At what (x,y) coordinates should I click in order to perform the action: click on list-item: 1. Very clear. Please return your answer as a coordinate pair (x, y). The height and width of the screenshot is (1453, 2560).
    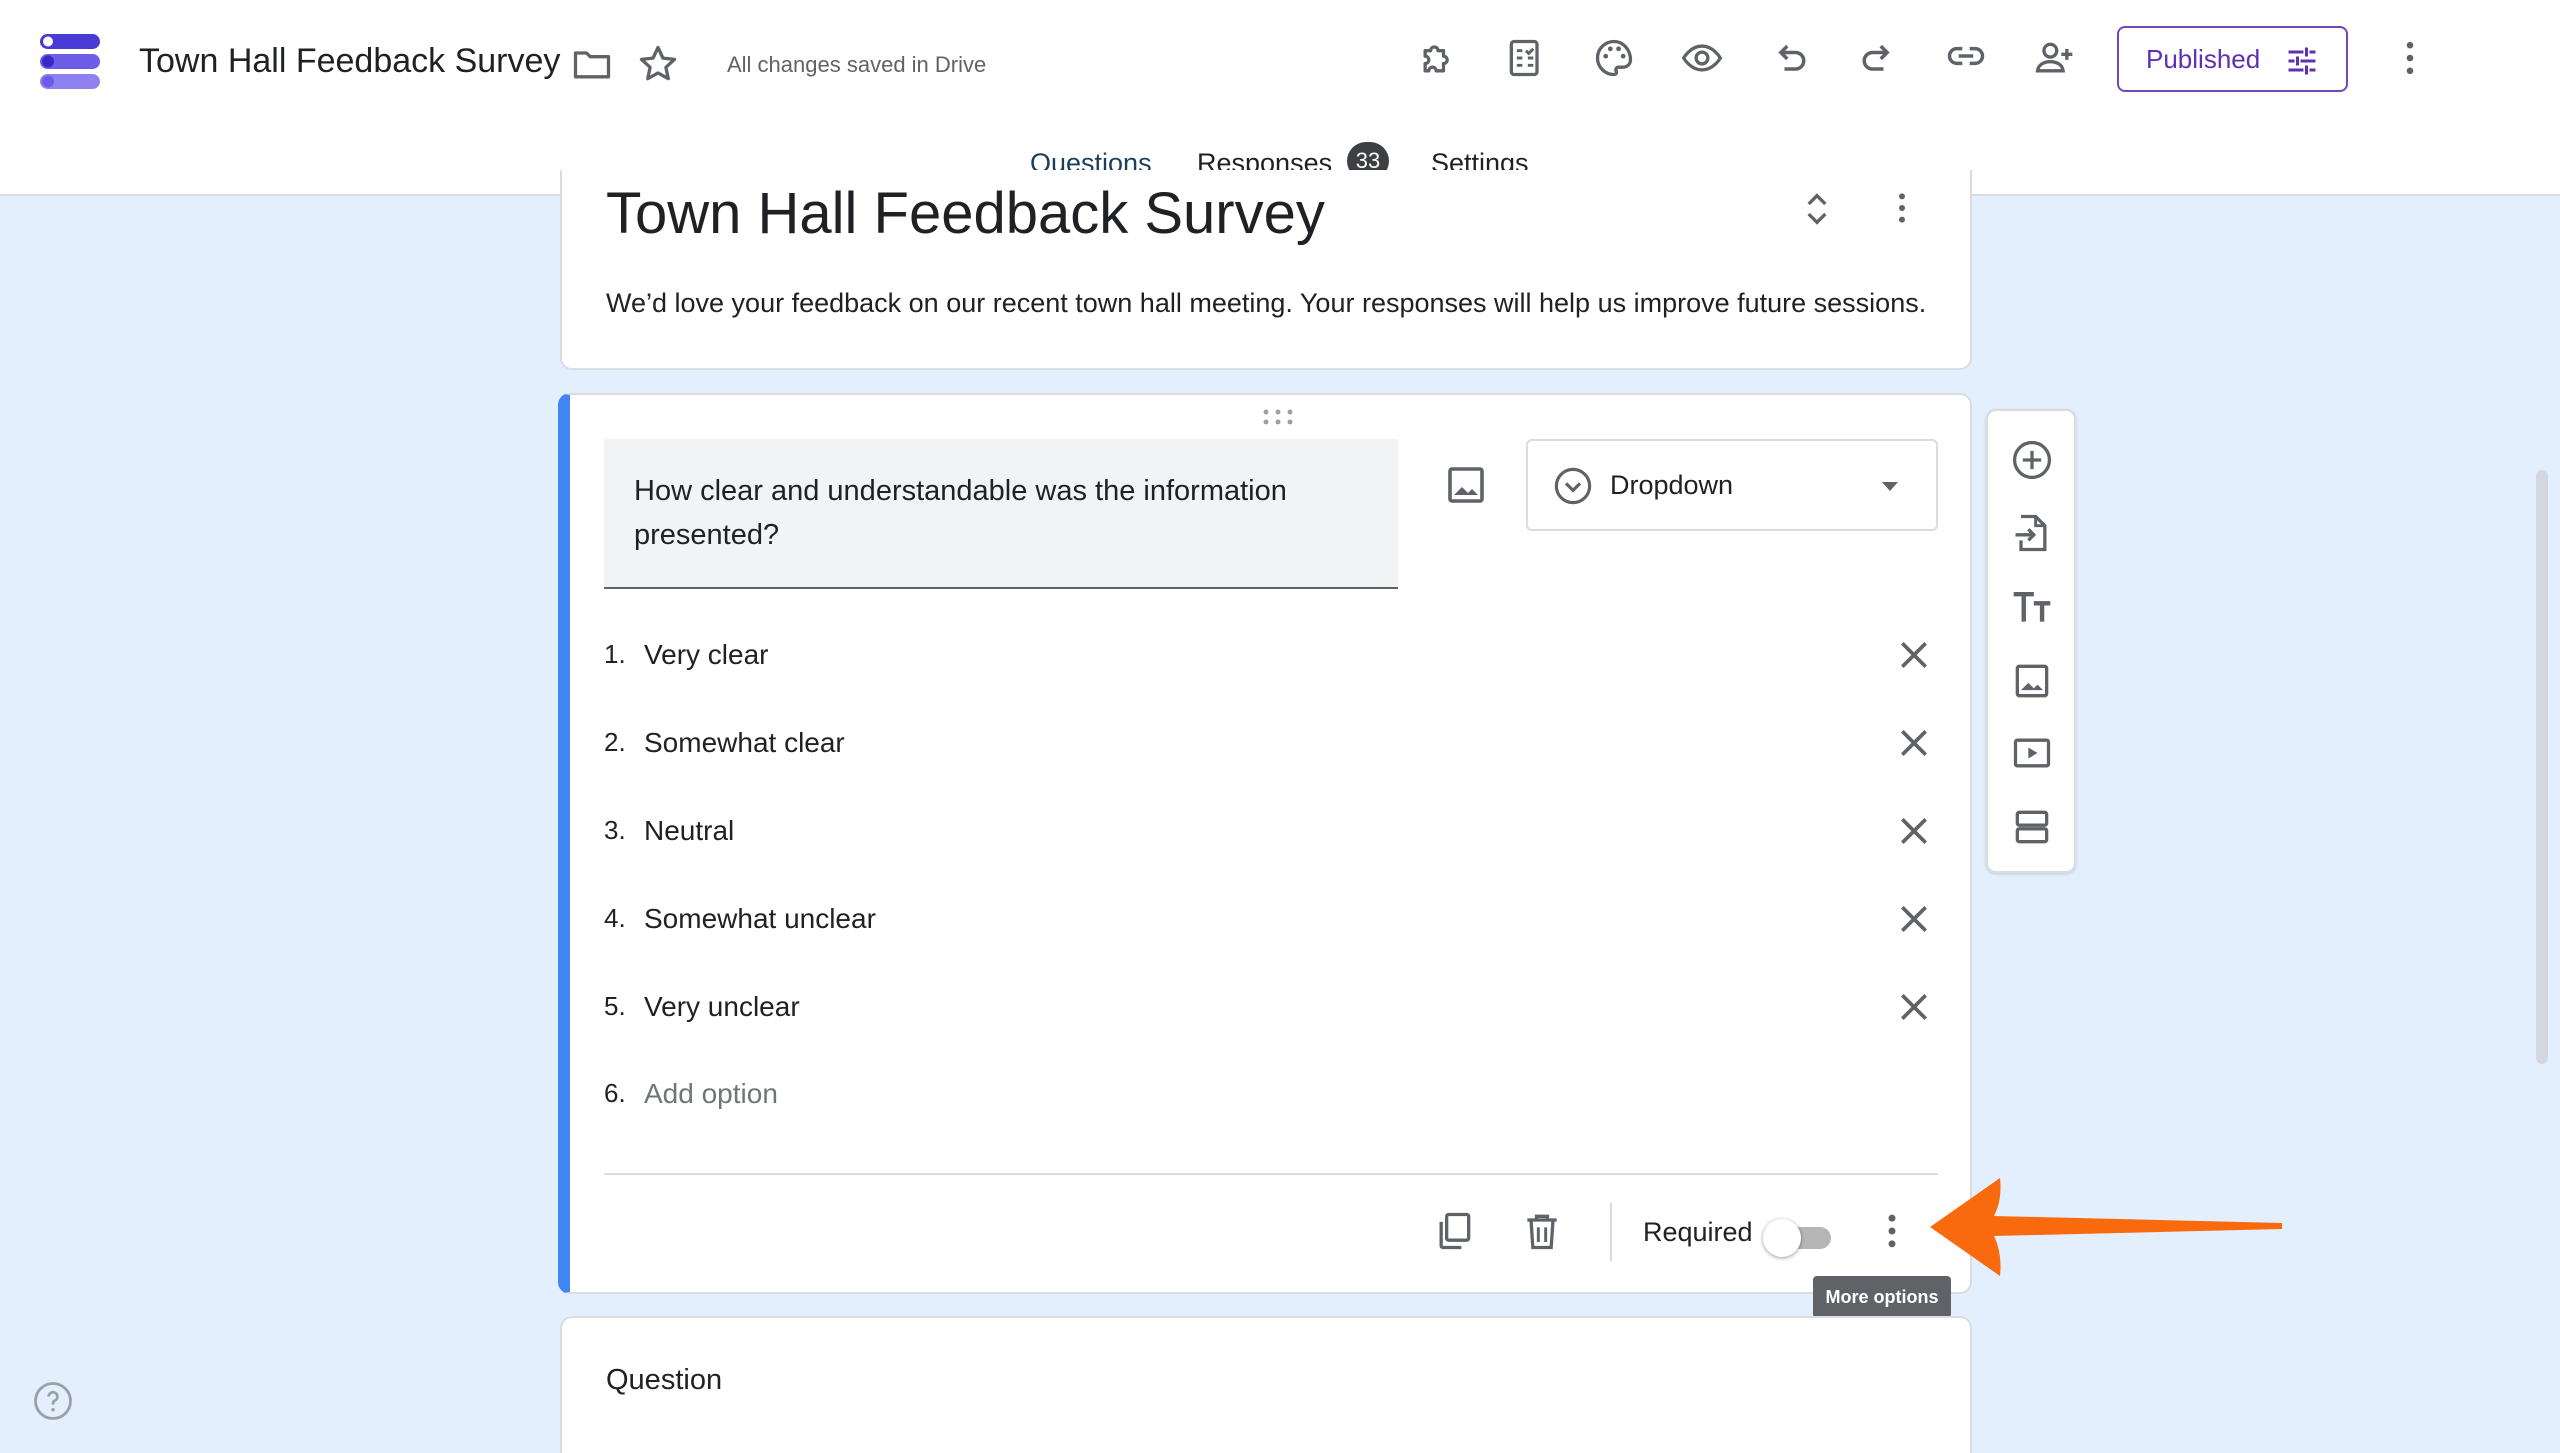
    Looking at the image, I should click on (1265, 657).